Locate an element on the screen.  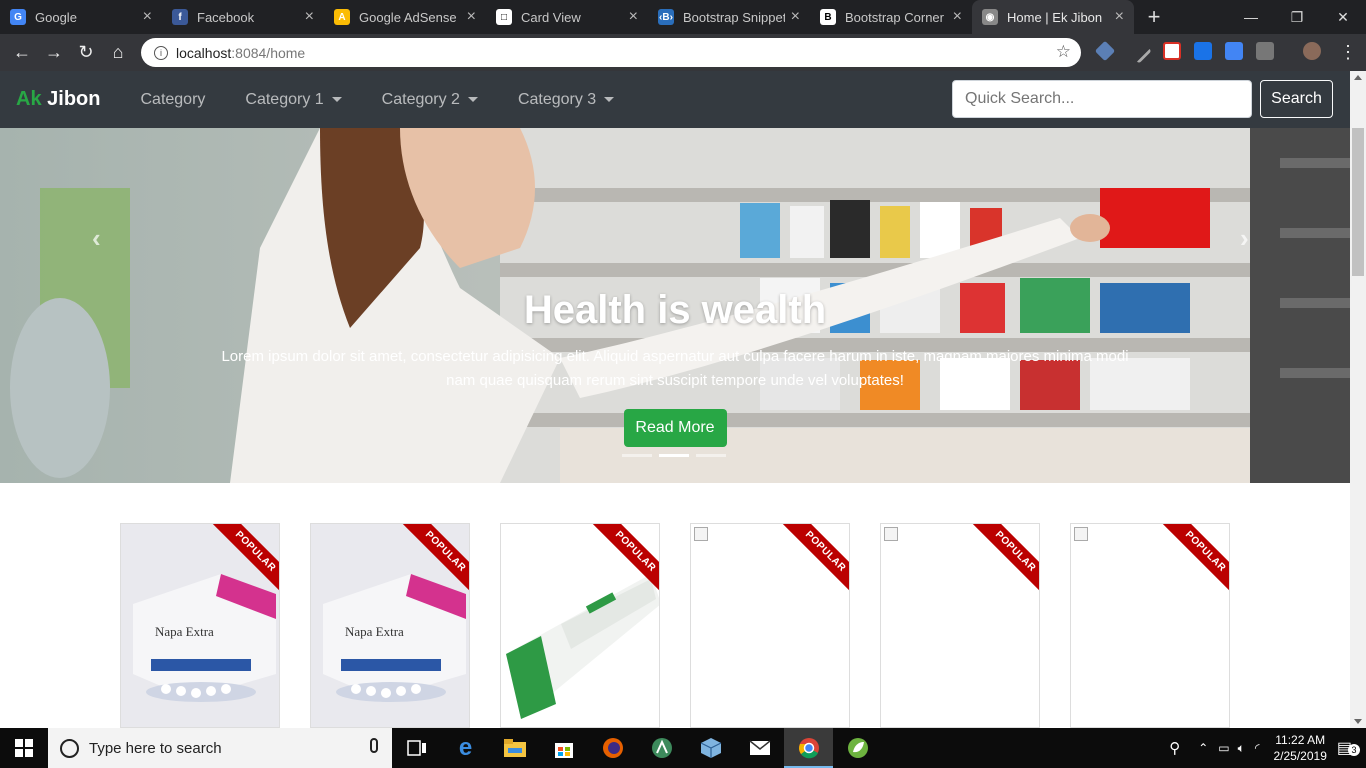
taskbar-clock: 11:22 AM 2/25/2019 is located at coordinates (1299, 748).